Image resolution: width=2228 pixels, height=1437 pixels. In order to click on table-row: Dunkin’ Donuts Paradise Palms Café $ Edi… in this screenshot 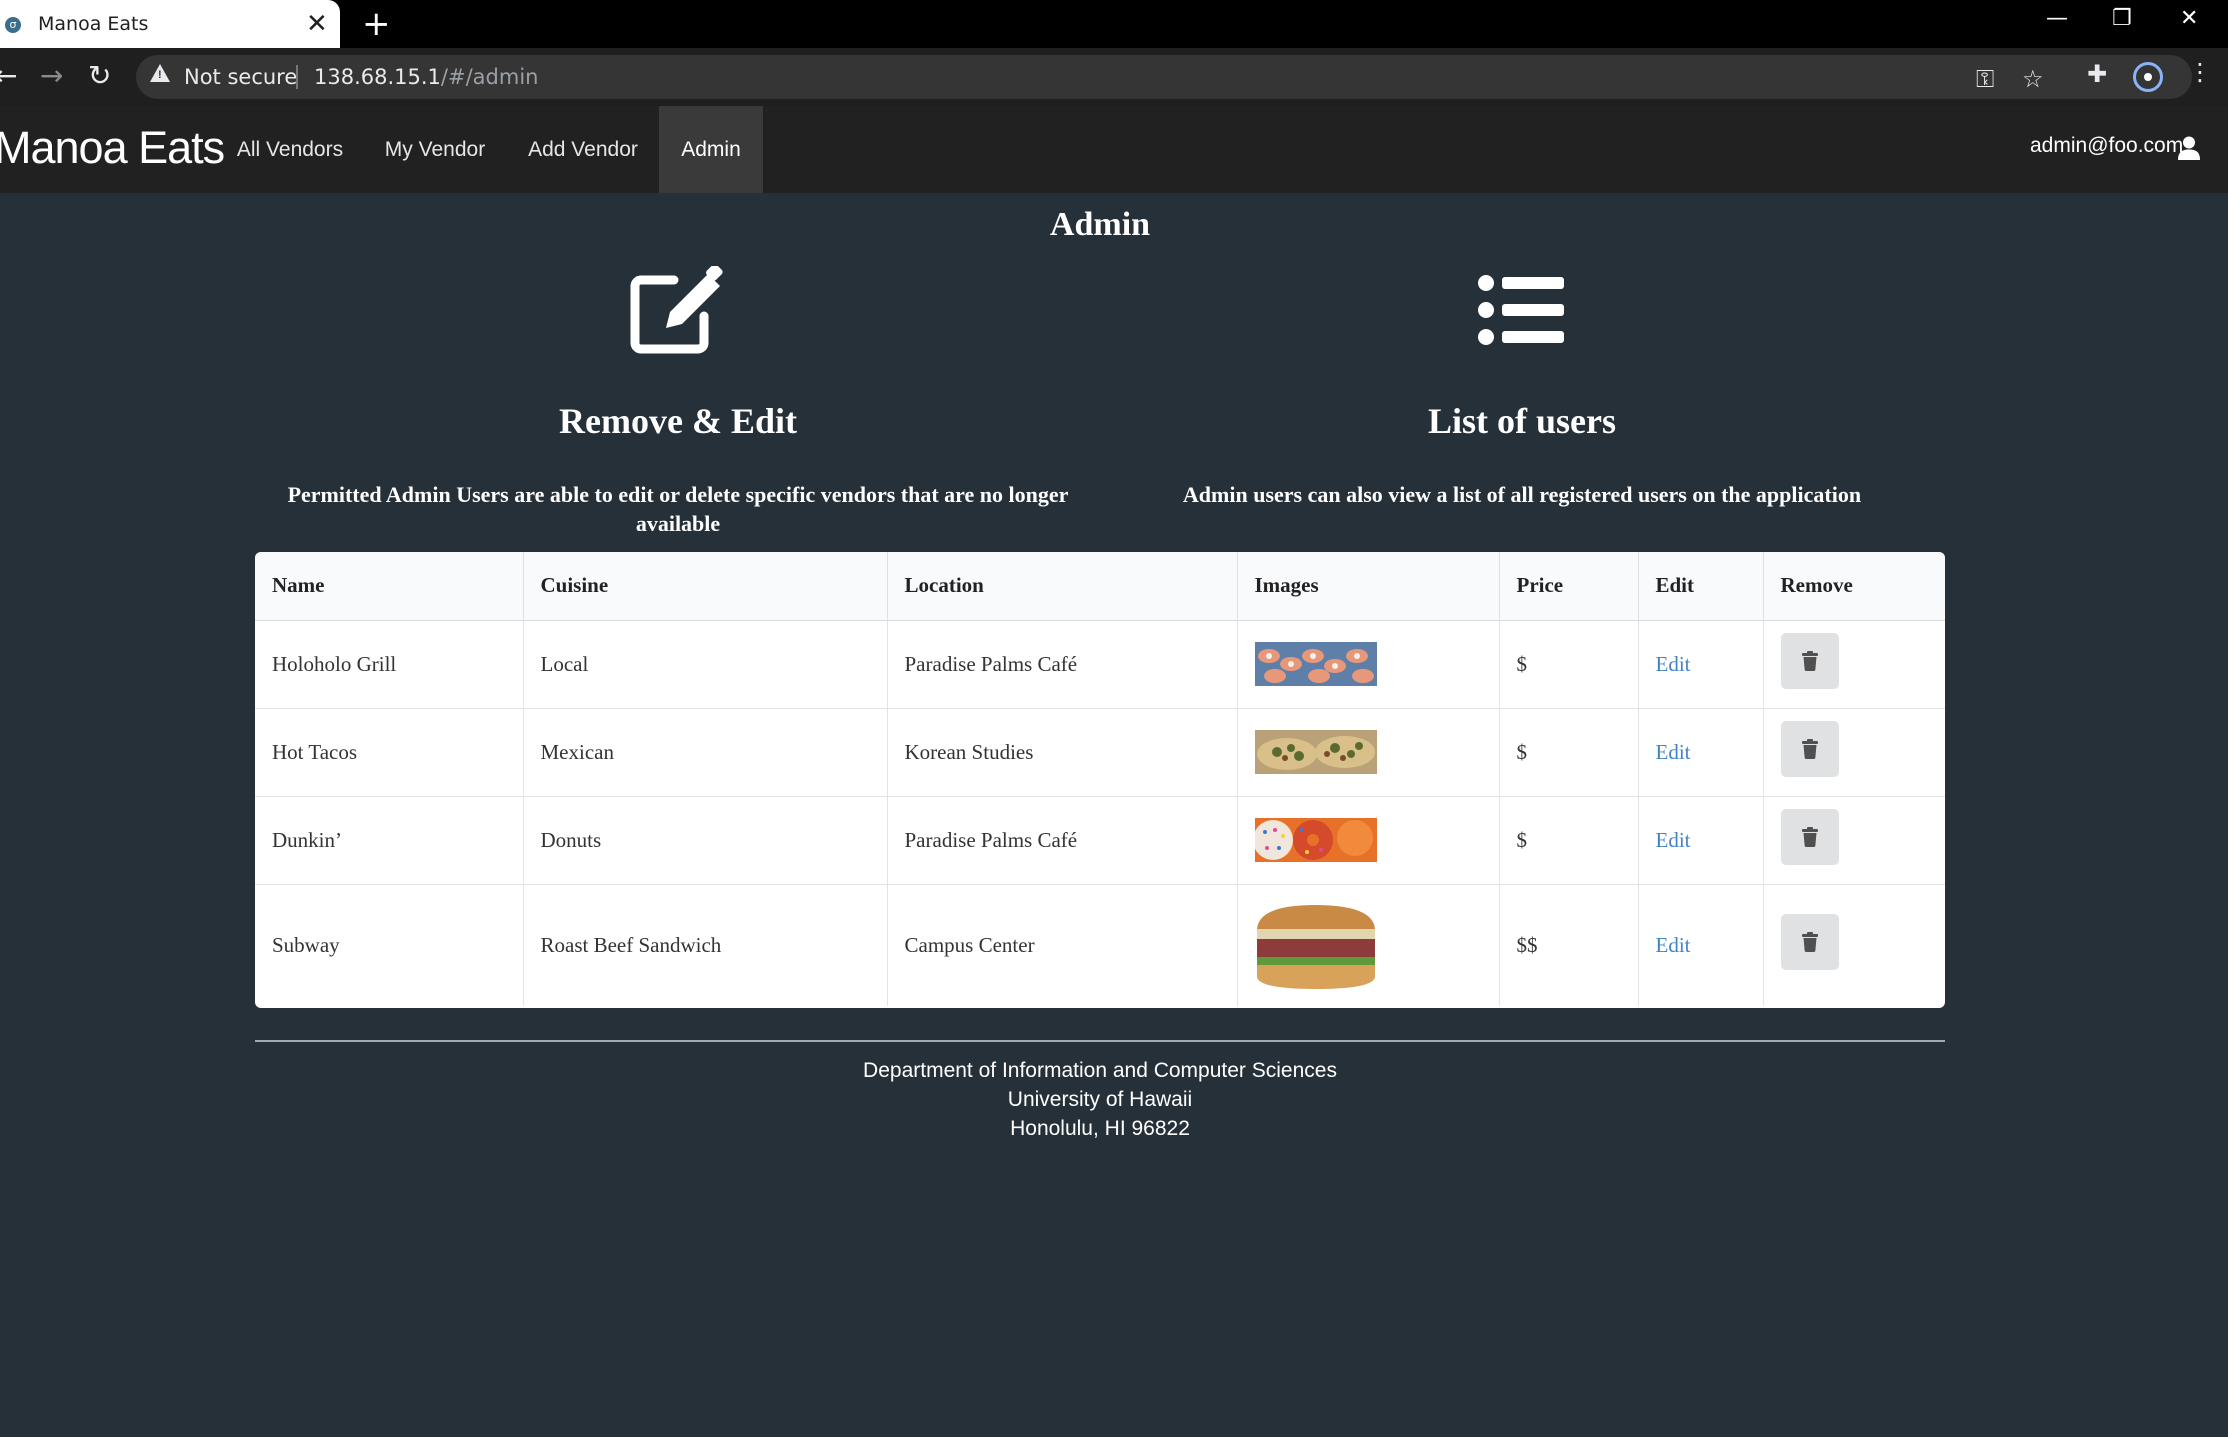, I will do `click(1100, 840)`.